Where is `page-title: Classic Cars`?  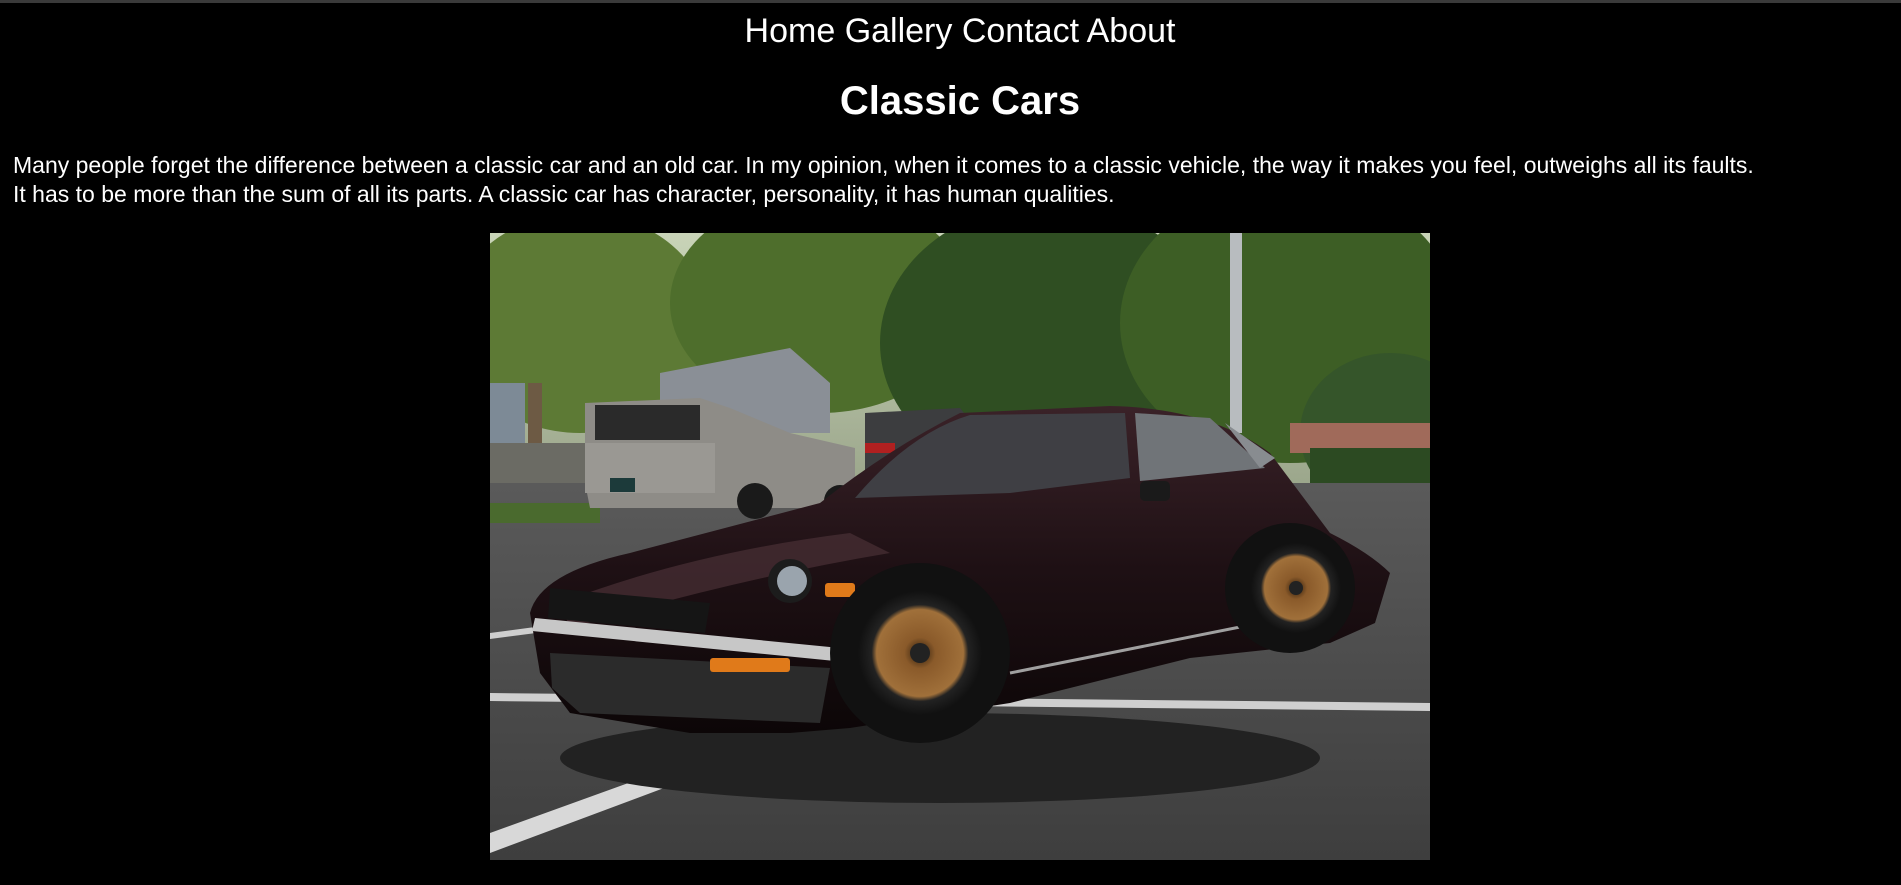 page-title: Classic Cars is located at coordinates (960, 101).